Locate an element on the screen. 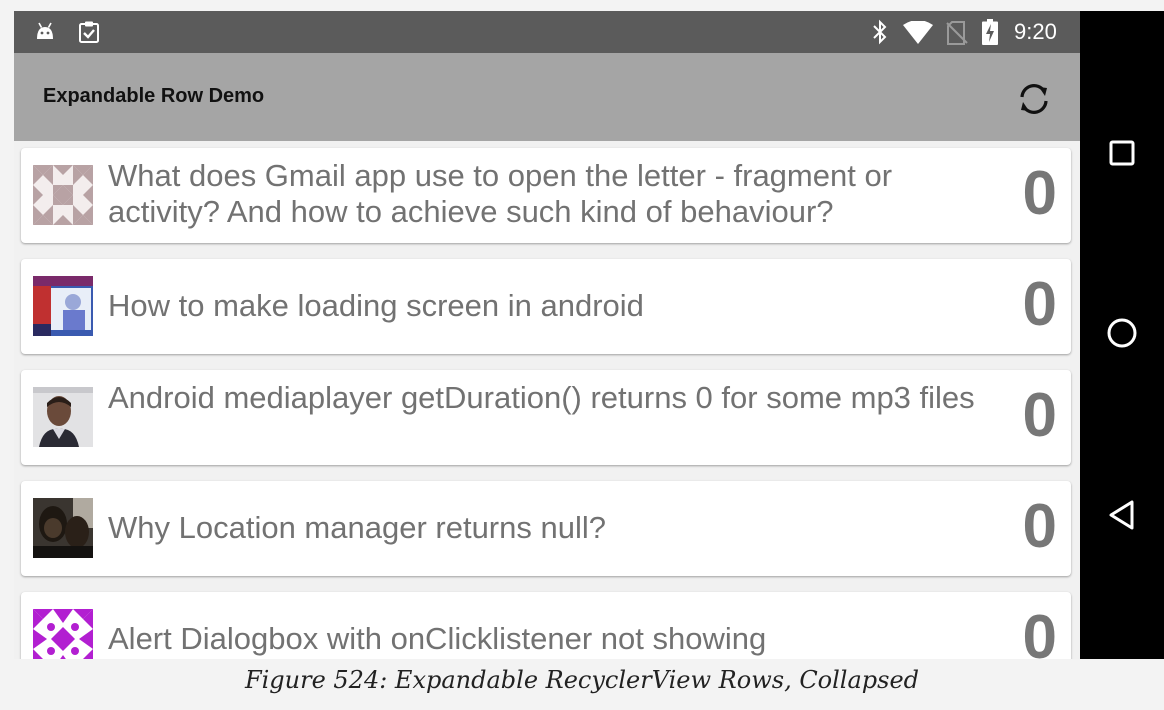  back-icon is located at coordinates (1122, 515).